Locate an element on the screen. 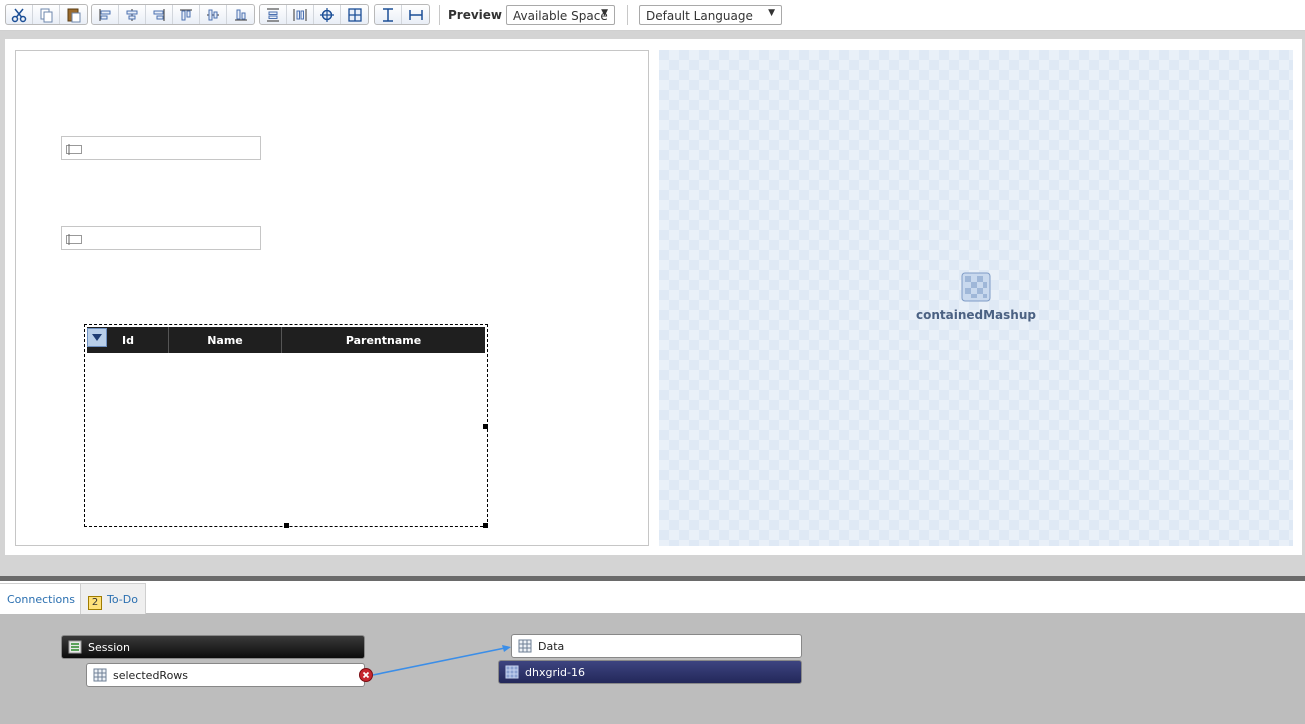  triangle-down-icon is located at coordinates (97, 337).